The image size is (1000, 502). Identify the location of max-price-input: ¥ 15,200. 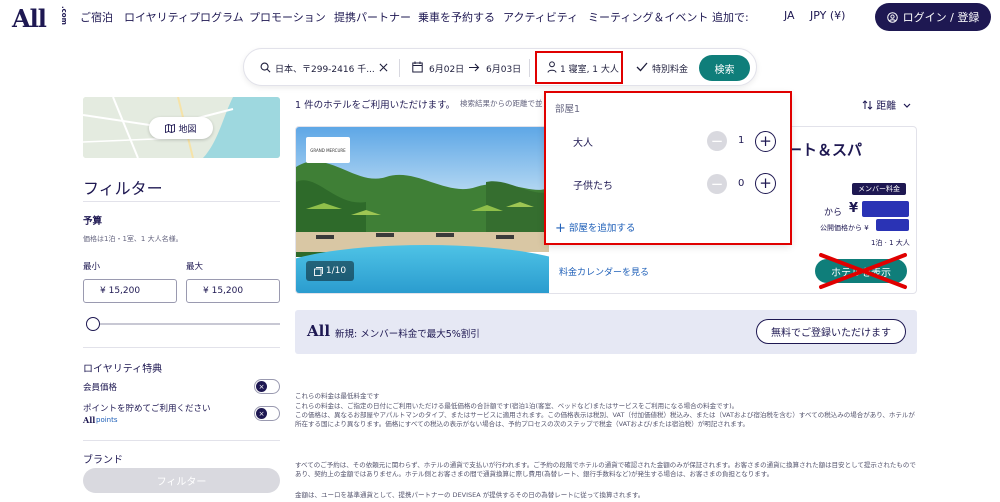
(233, 291).